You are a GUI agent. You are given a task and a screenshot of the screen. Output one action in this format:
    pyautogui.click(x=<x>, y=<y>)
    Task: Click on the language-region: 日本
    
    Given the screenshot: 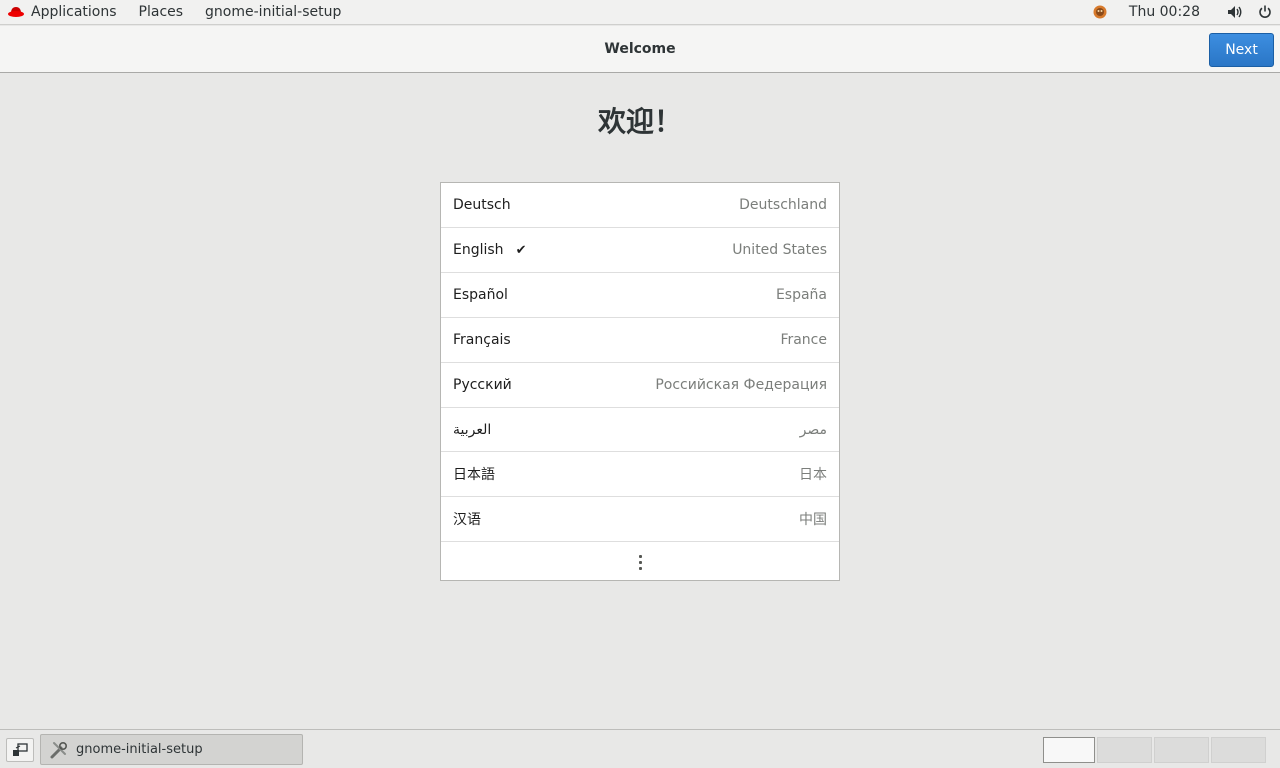 What is the action you would take?
    pyautogui.click(x=813, y=475)
    